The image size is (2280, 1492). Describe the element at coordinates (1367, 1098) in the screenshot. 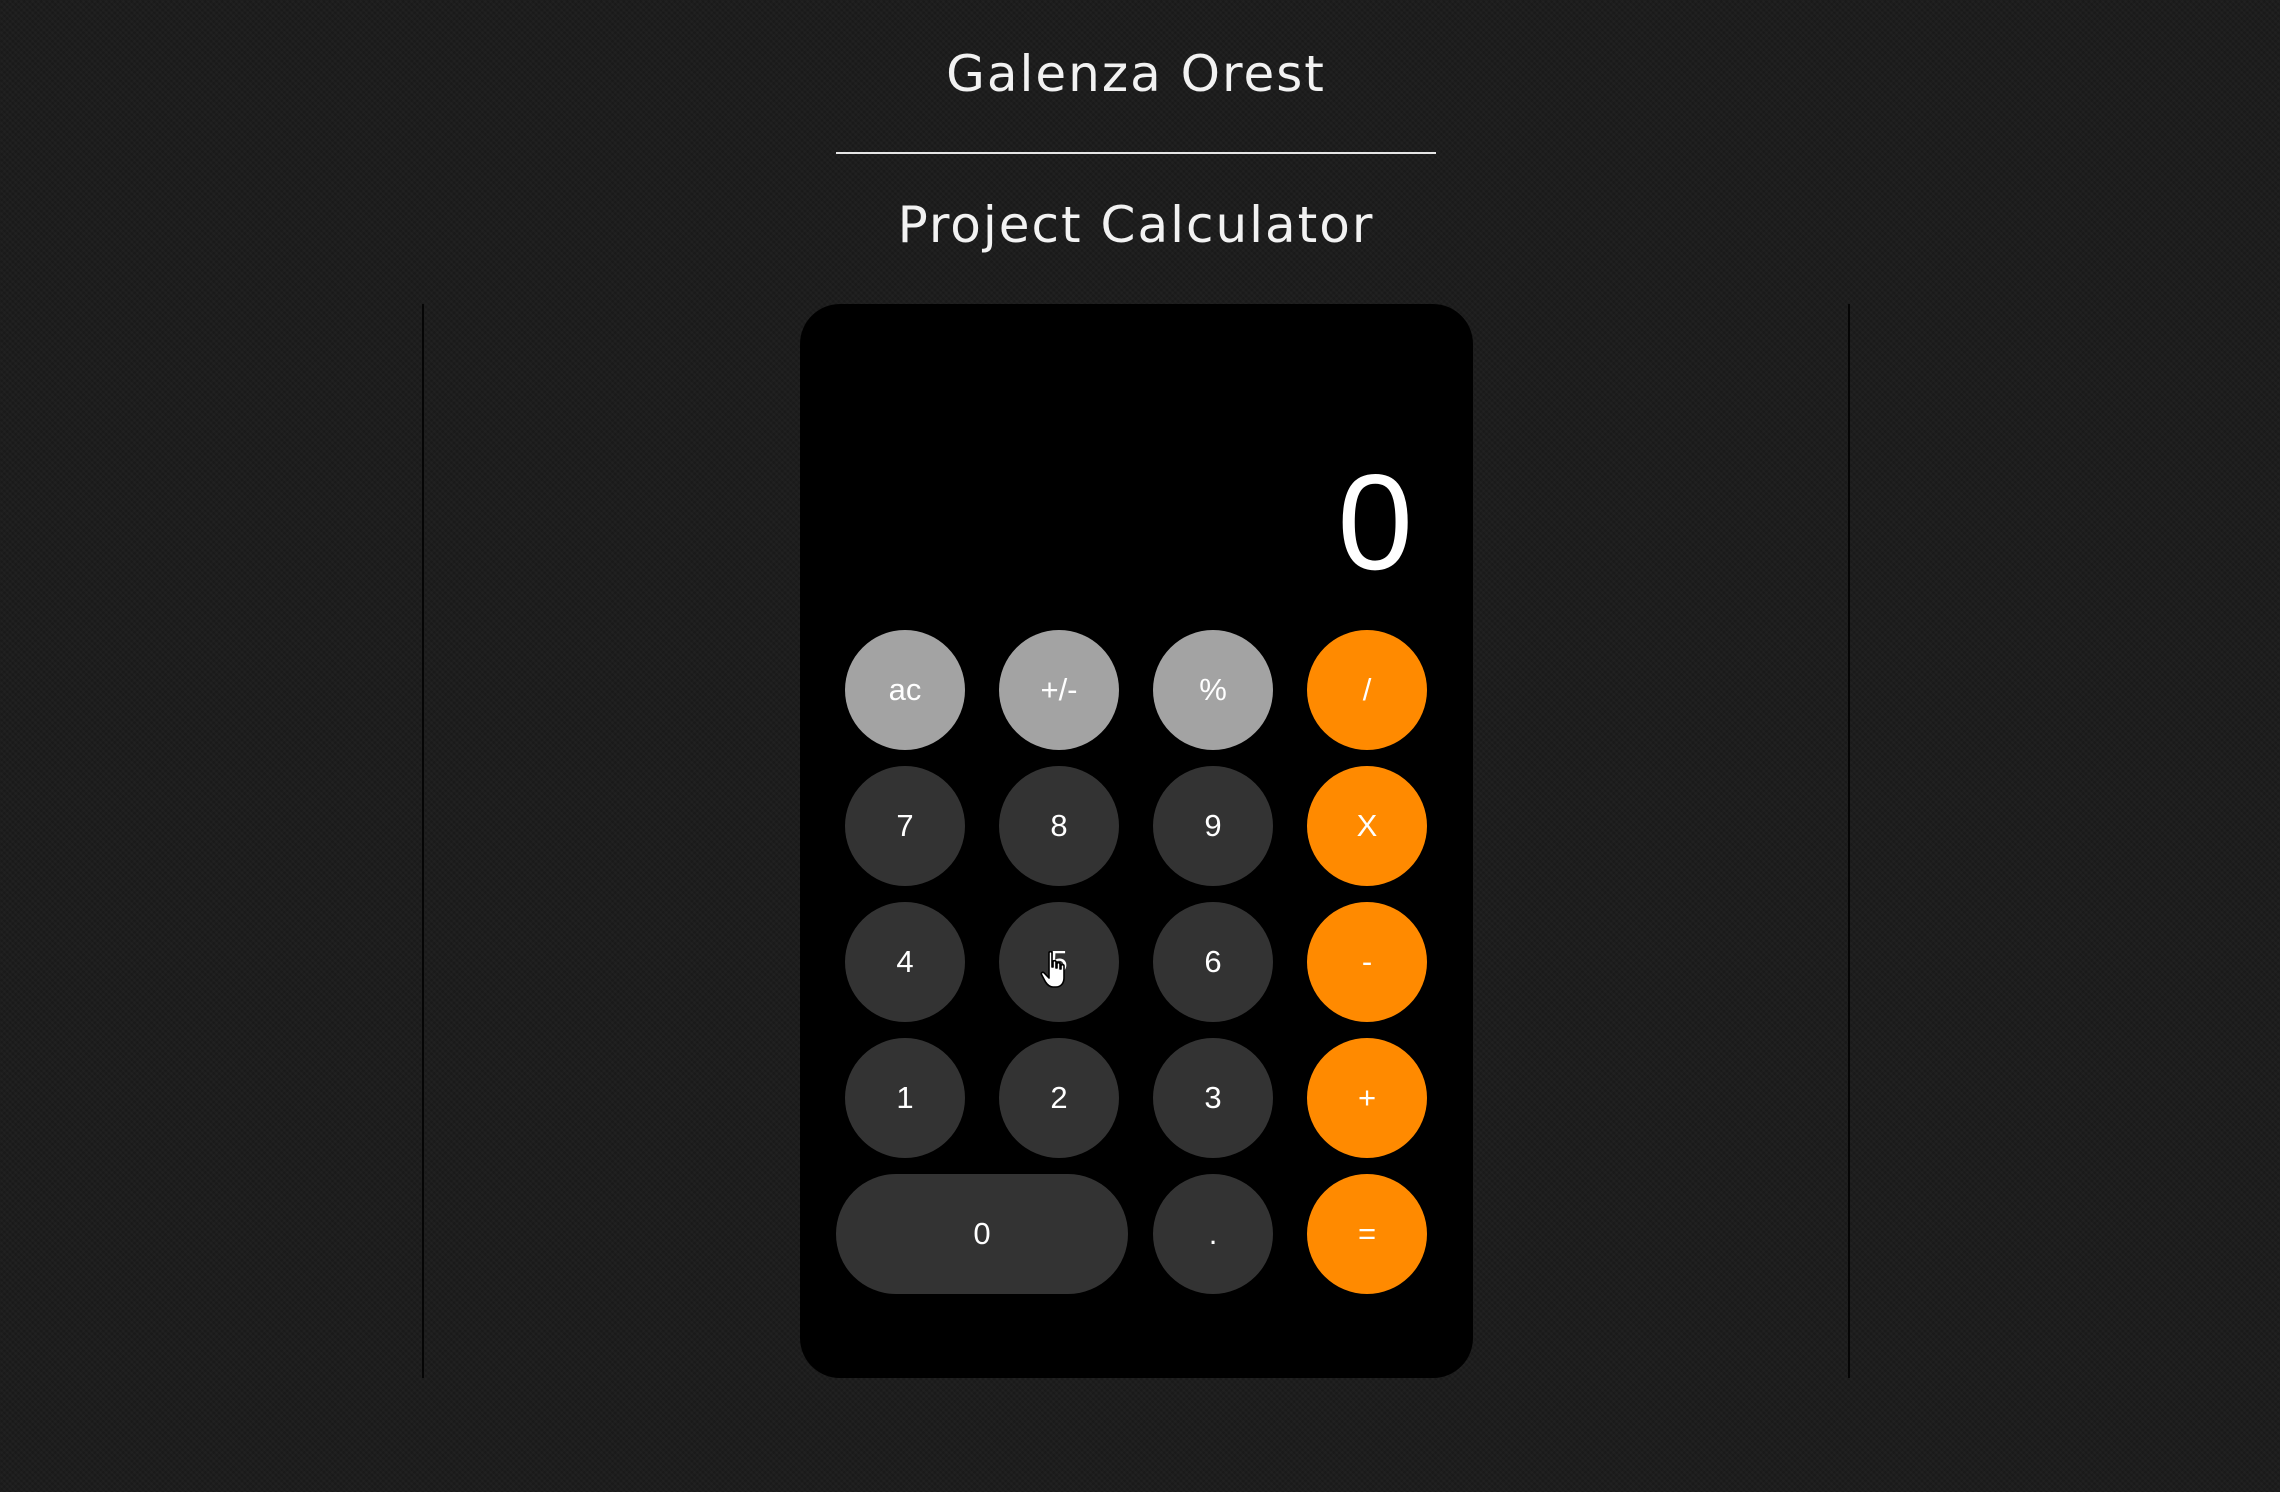

I see `add-button: +` at that location.